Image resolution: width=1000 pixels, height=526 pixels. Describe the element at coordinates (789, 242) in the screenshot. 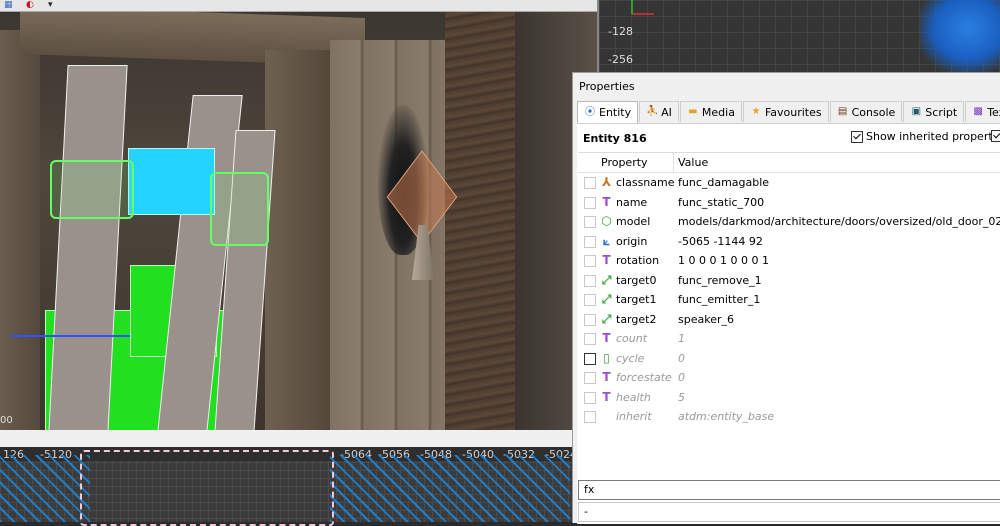

I see `property-row: ⟀ origin -5065 -1144 92` at that location.